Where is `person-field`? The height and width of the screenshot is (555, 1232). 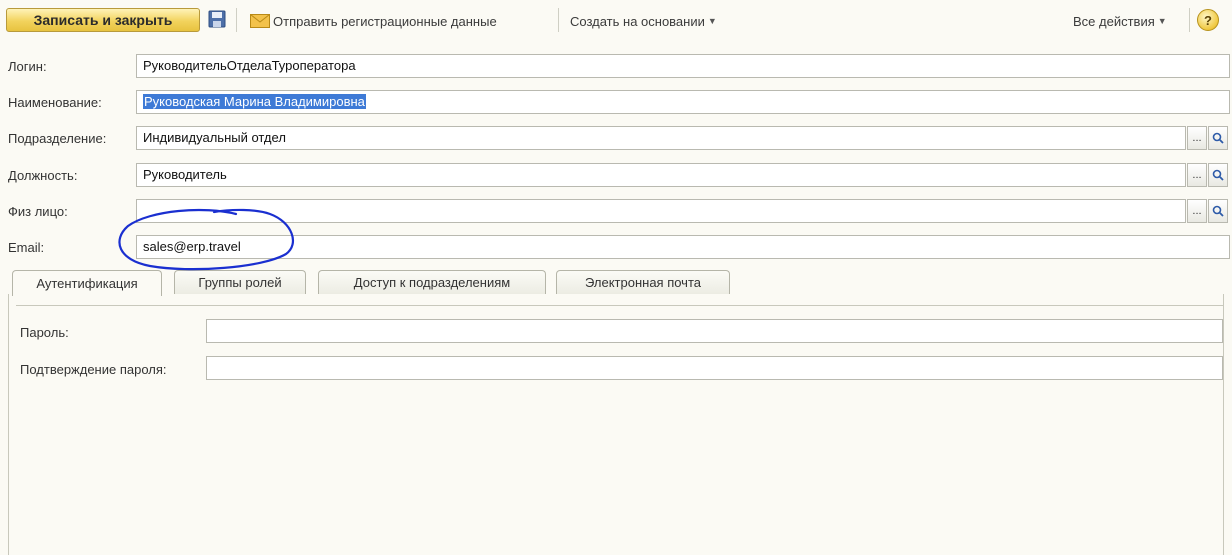
person-field is located at coordinates (661, 211).